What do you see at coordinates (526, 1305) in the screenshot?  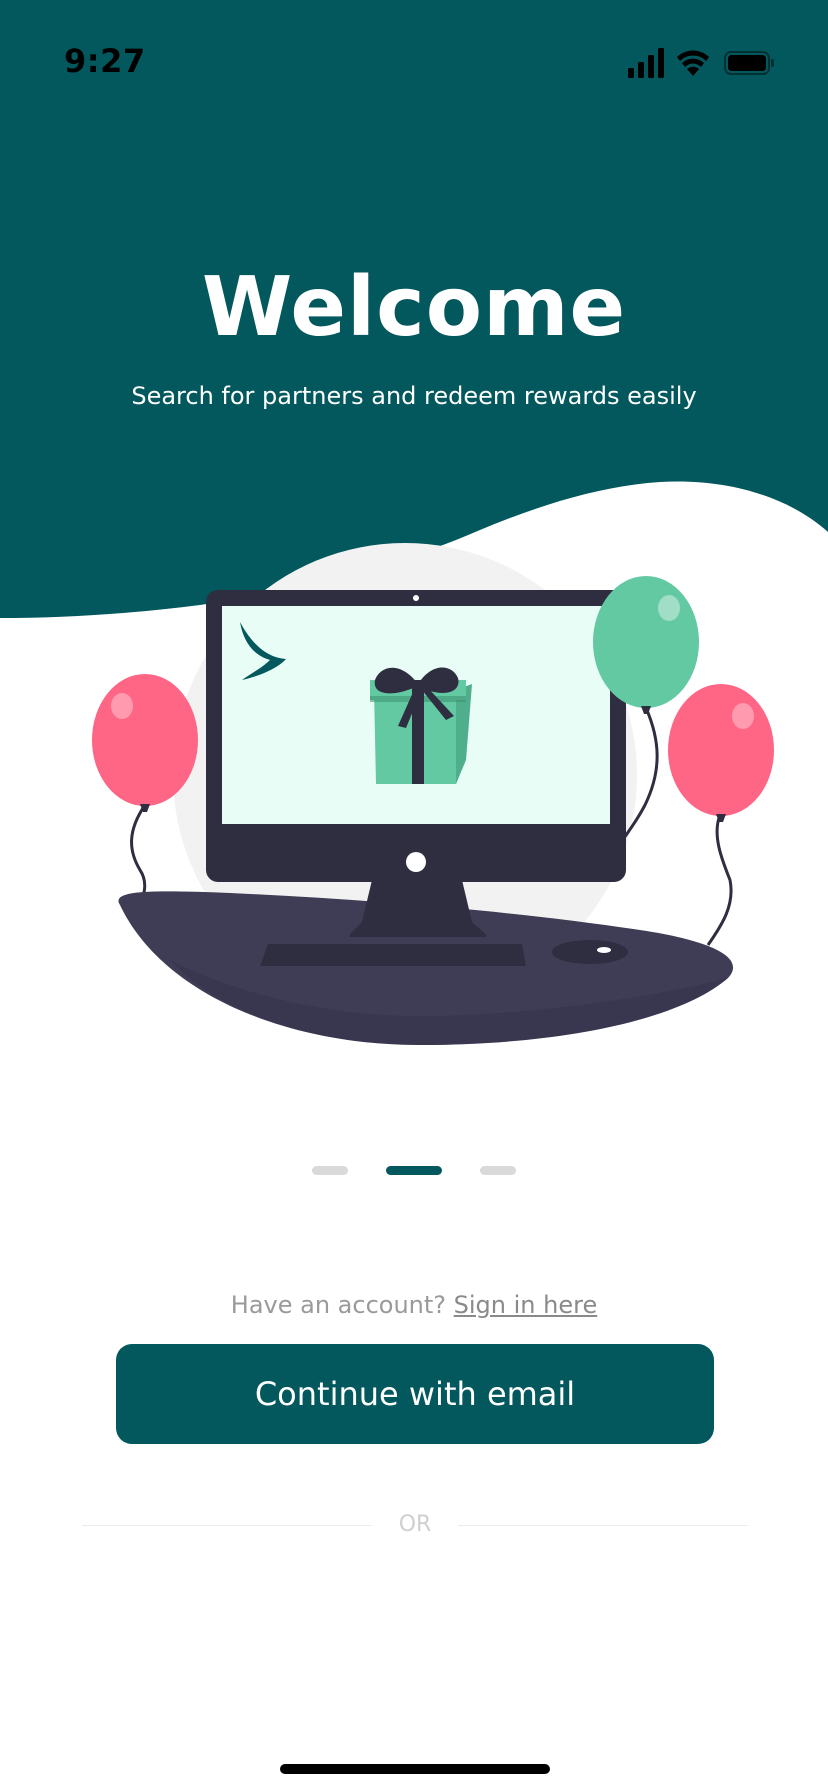 I see `sign-in-link: Sign in here` at bounding box center [526, 1305].